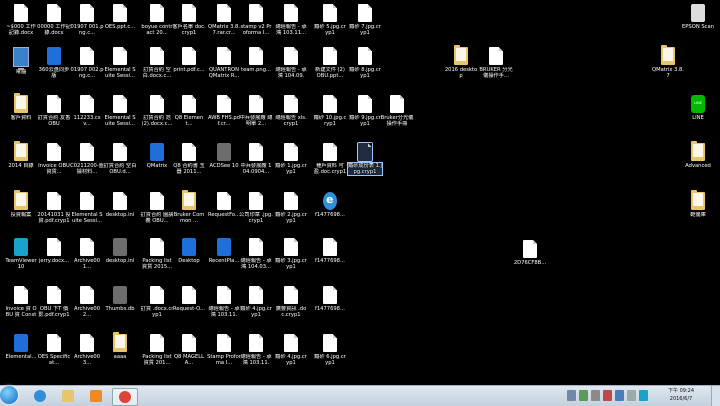  Describe the element at coordinates (698, 213) in the screenshot. I see `desktop-icon: 範優庫` at that location.